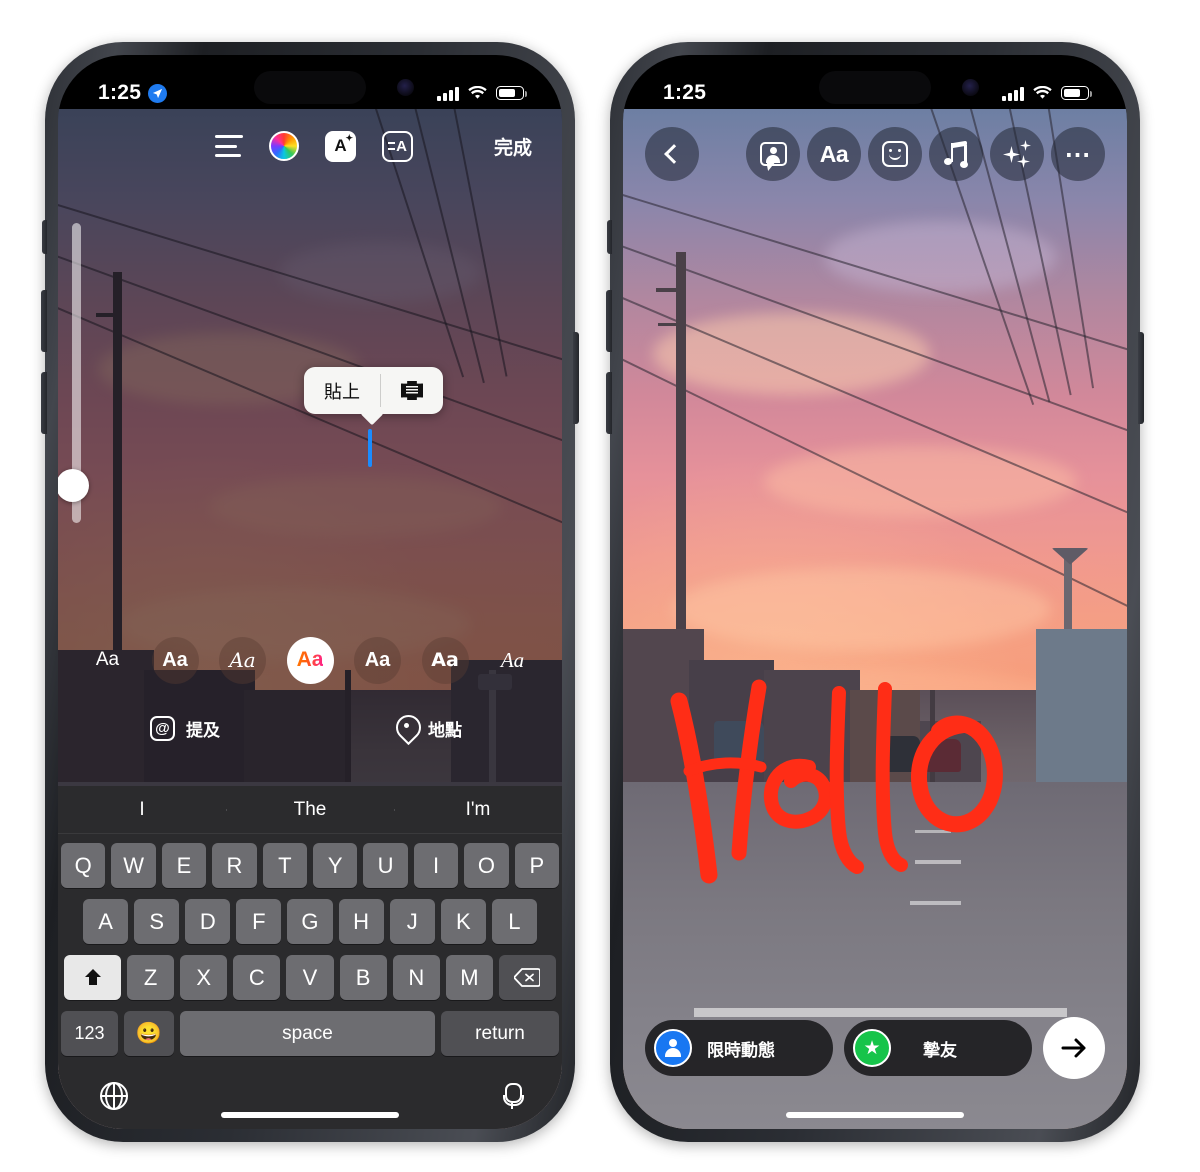  I want to click on key-z: Z, so click(151, 977).